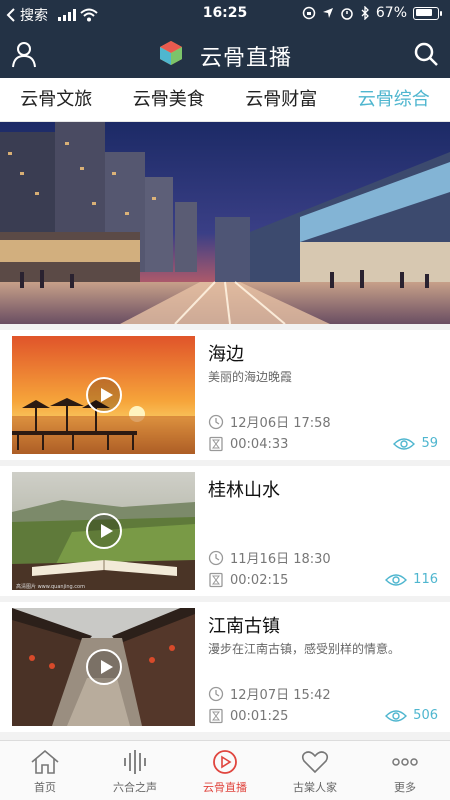 This screenshot has height=800, width=450. I want to click on nav-bar: 云骨直播, so click(225, 53).